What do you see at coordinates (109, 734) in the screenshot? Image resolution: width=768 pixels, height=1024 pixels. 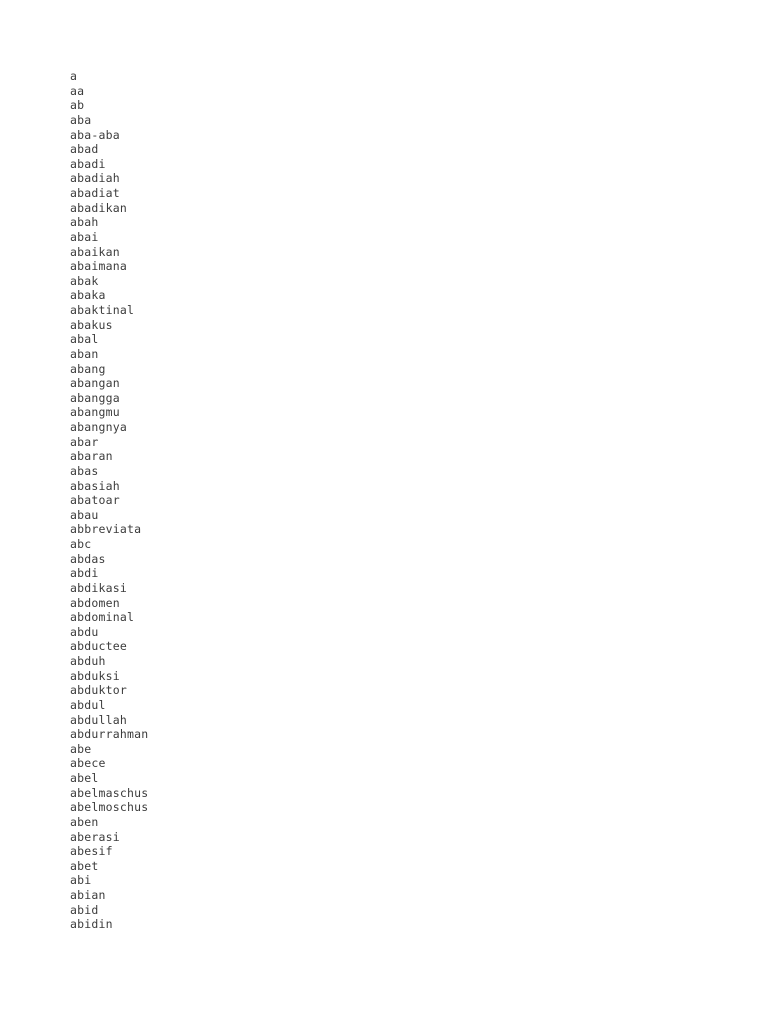 I see `word-list-item: abdurrahman` at bounding box center [109, 734].